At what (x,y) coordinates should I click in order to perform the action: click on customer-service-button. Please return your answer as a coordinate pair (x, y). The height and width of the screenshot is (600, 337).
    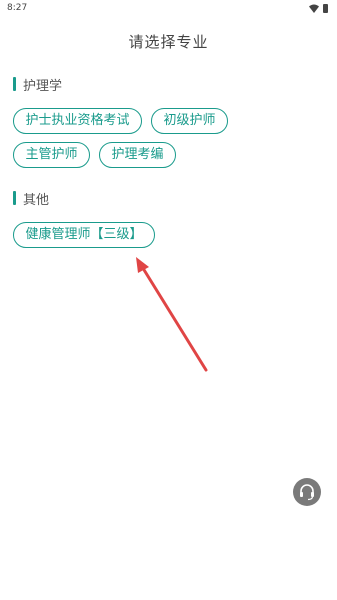
    Looking at the image, I should click on (307, 492).